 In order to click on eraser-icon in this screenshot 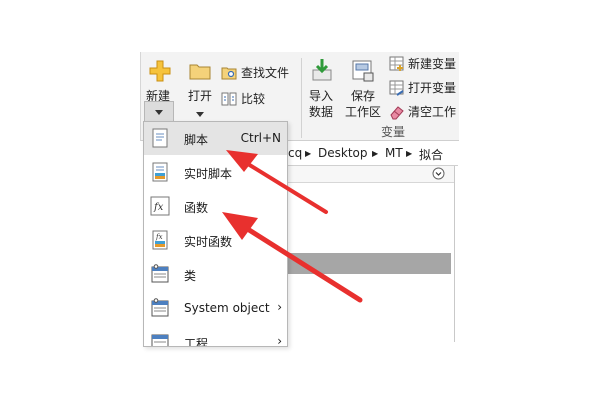, I will do `click(397, 113)`.